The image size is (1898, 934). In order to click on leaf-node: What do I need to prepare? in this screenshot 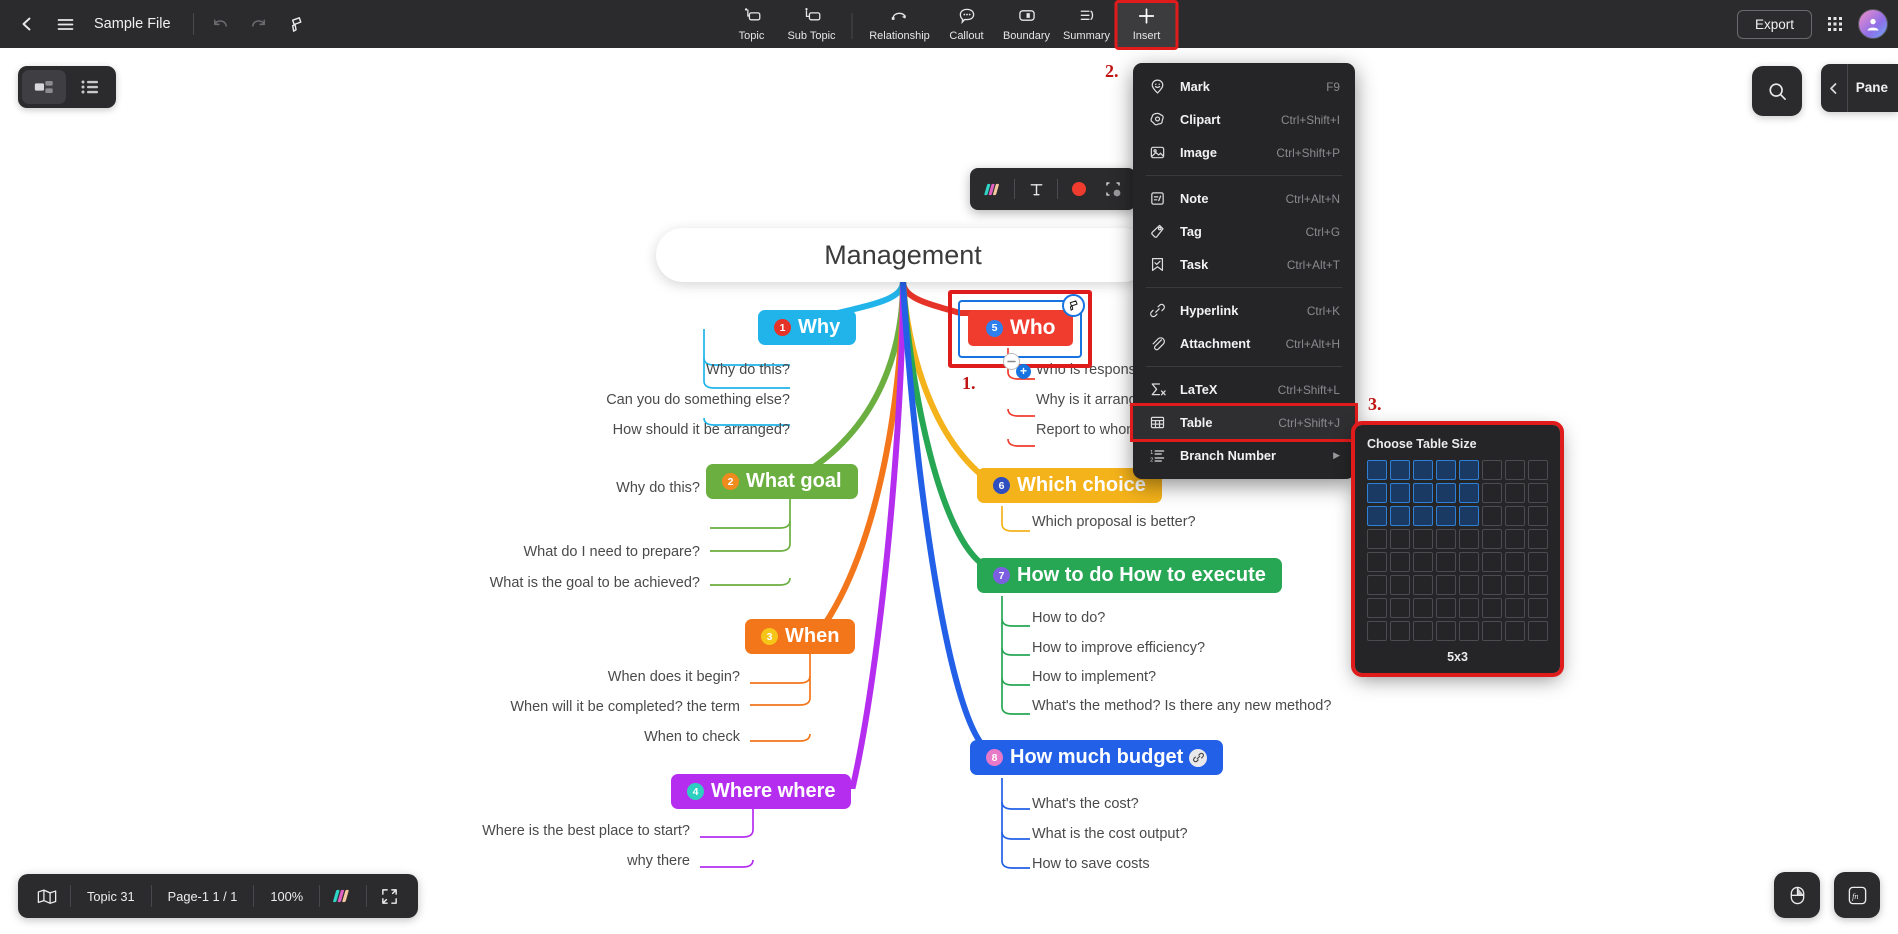, I will do `click(530, 552)`.